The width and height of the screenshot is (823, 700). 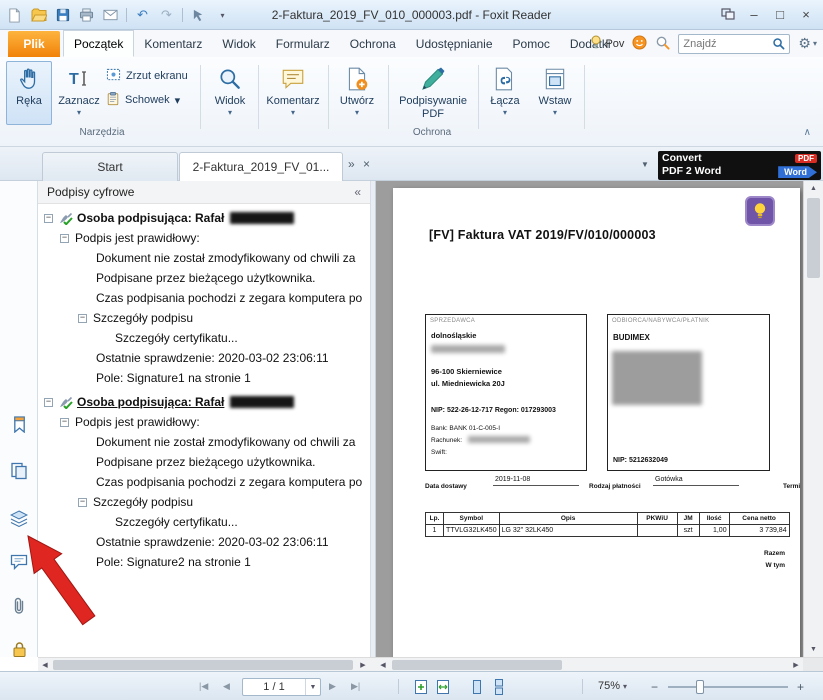 I want to click on convert-pdf-to-word-banner: Convert PDF PDF 2 Word Word, so click(x=739, y=165).